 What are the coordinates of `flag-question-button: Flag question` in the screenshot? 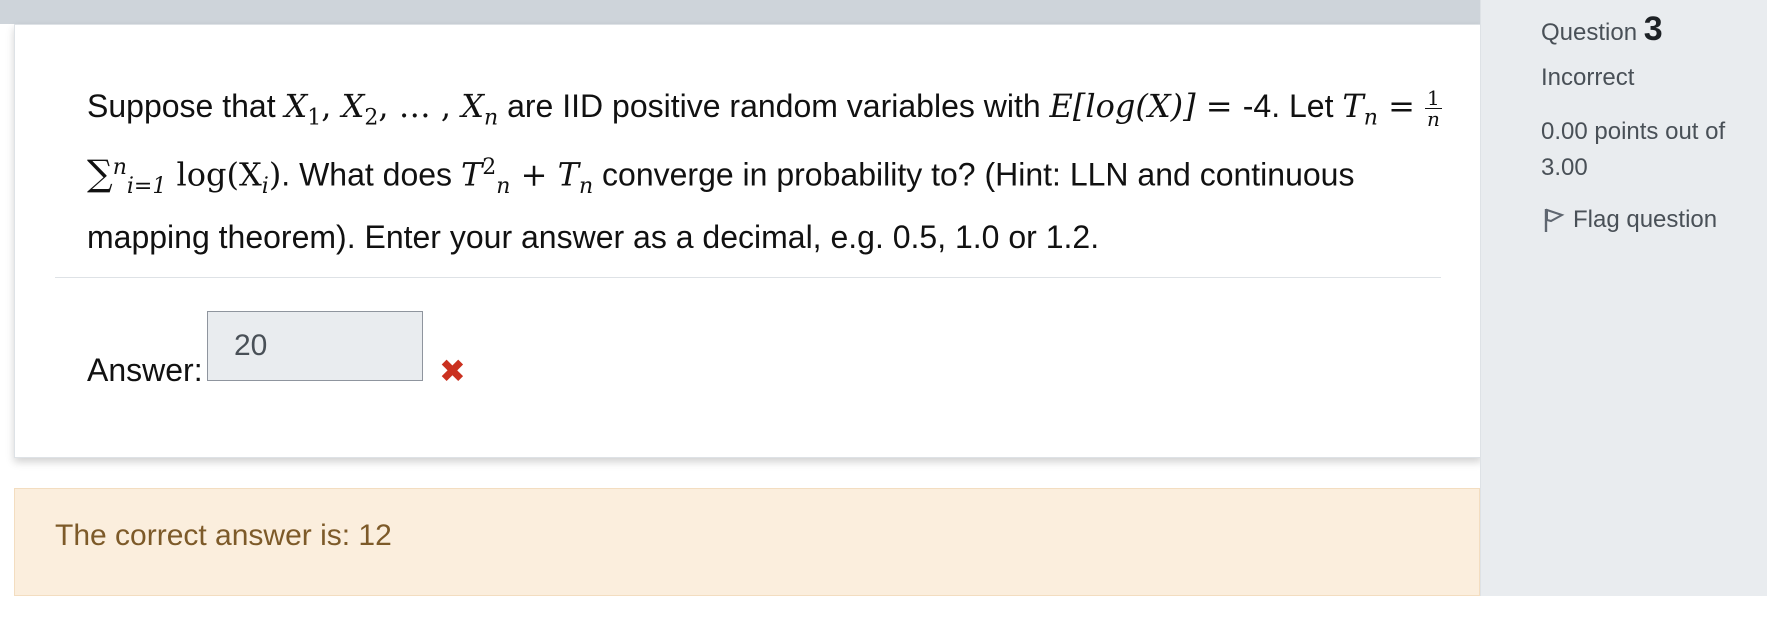 It's located at (1630, 220).